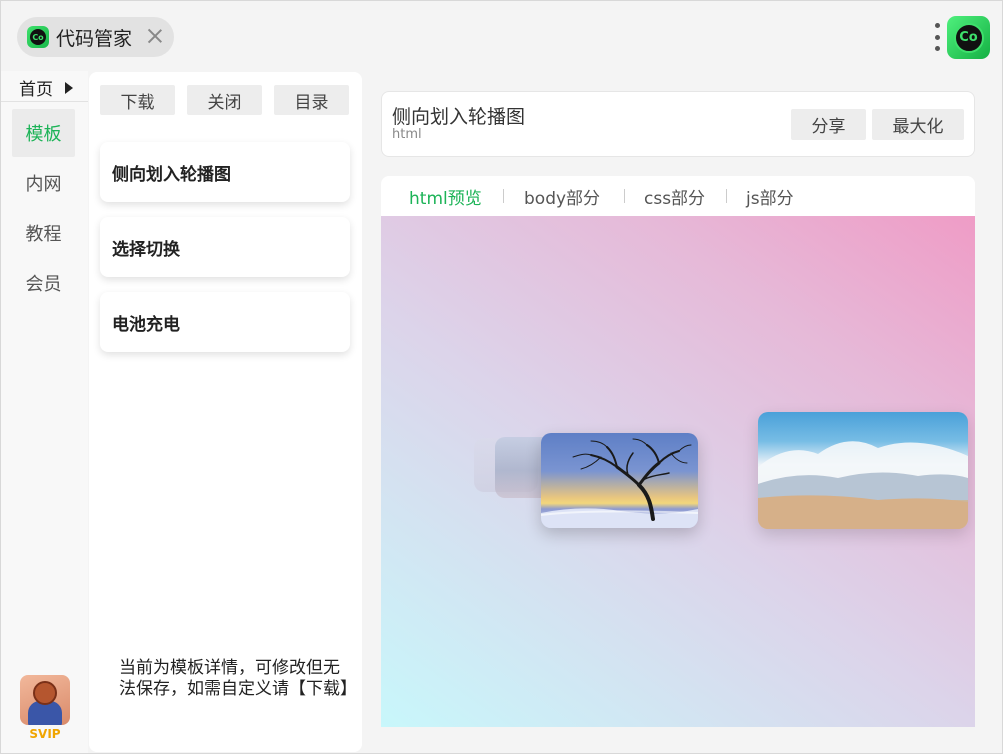  Describe the element at coordinates (937, 37) in the screenshot. I see `more-menu-icon` at that location.